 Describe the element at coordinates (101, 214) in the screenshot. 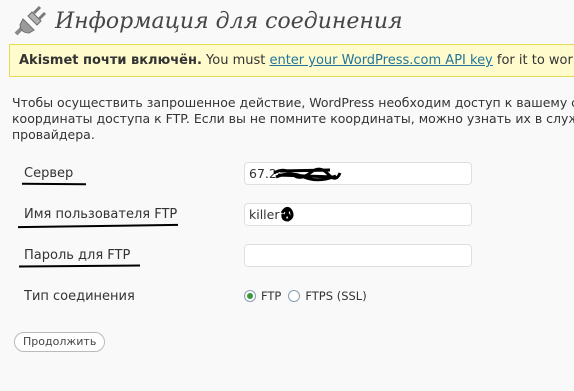

I see `username-label: Имя пользователя FTP` at that location.